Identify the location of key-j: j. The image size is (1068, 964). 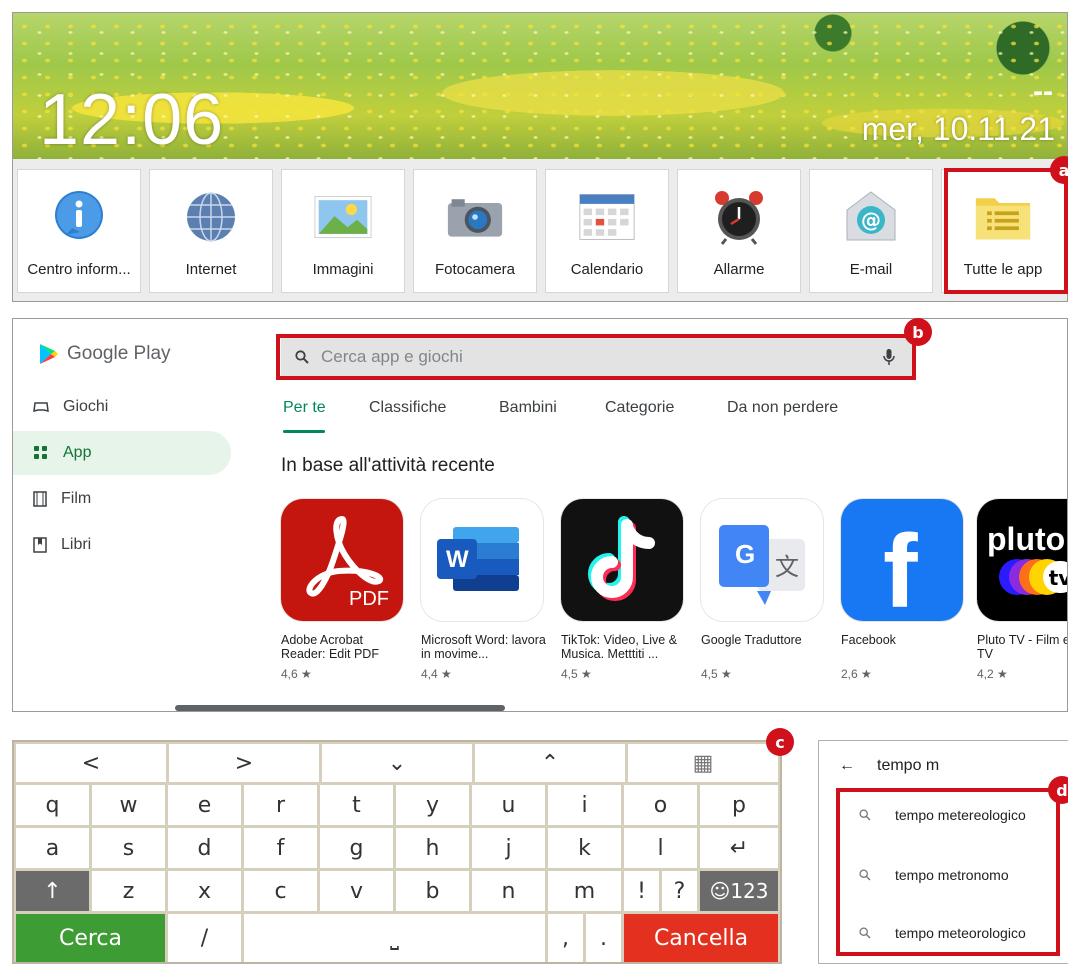
(508, 848).